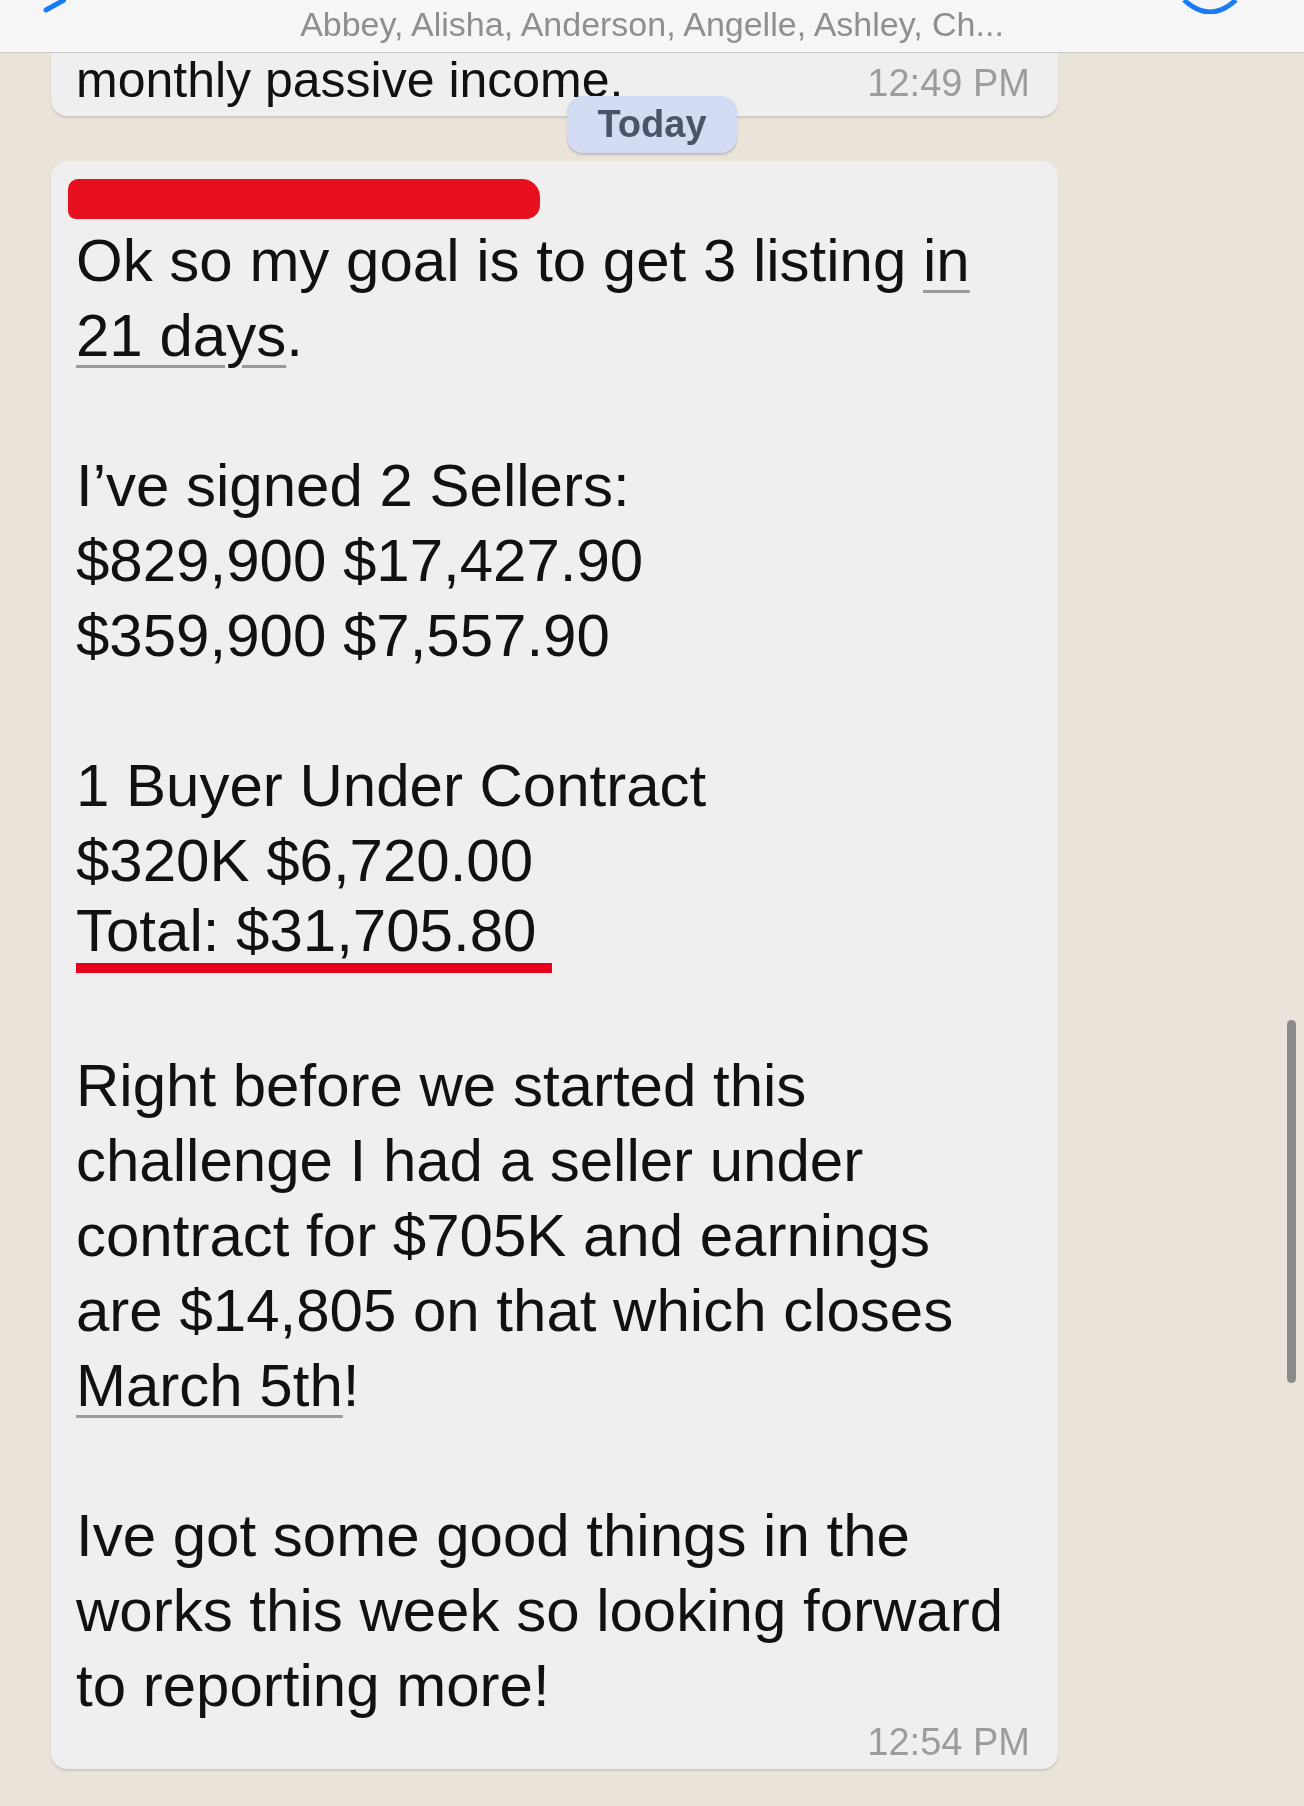  What do you see at coordinates (515, 1236) in the screenshot?
I see `message-text: Right before we started this challenge I had a seller under contract for $705K and earnings are $14,805 on that which closes March 5th!` at bounding box center [515, 1236].